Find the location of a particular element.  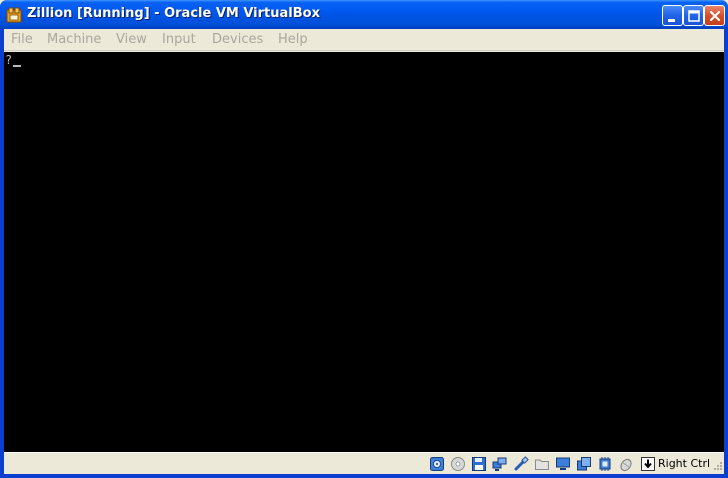

menu-help: Help is located at coordinates (293, 39).